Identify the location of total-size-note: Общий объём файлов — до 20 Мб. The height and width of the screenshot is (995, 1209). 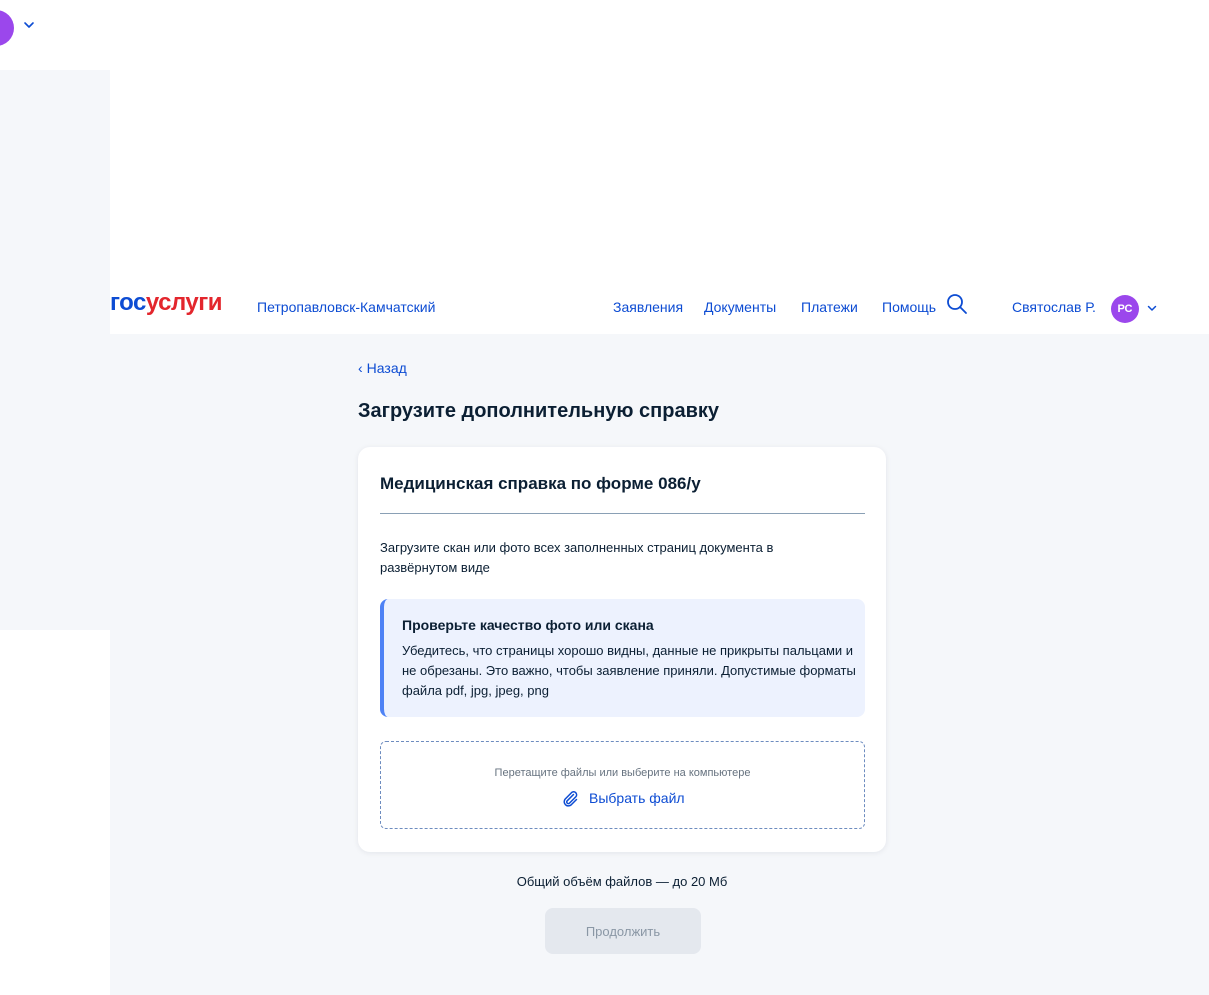
(622, 881).